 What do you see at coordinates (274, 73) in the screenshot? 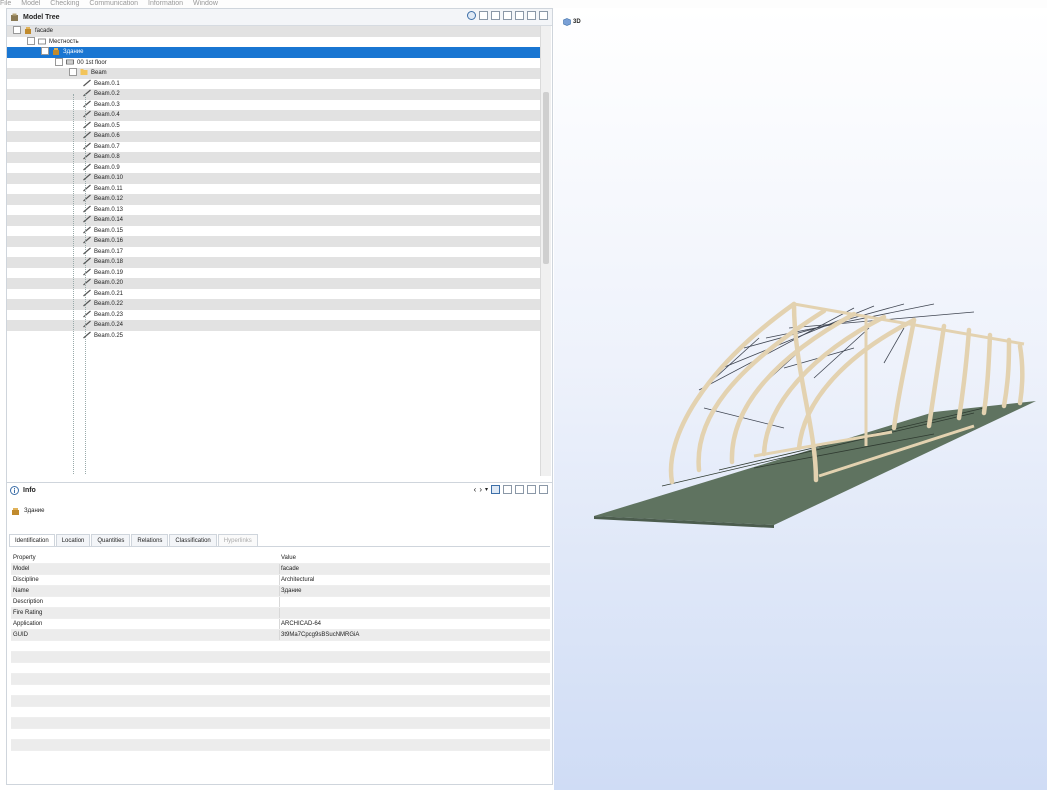
I see `tree-row: Beam` at bounding box center [274, 73].